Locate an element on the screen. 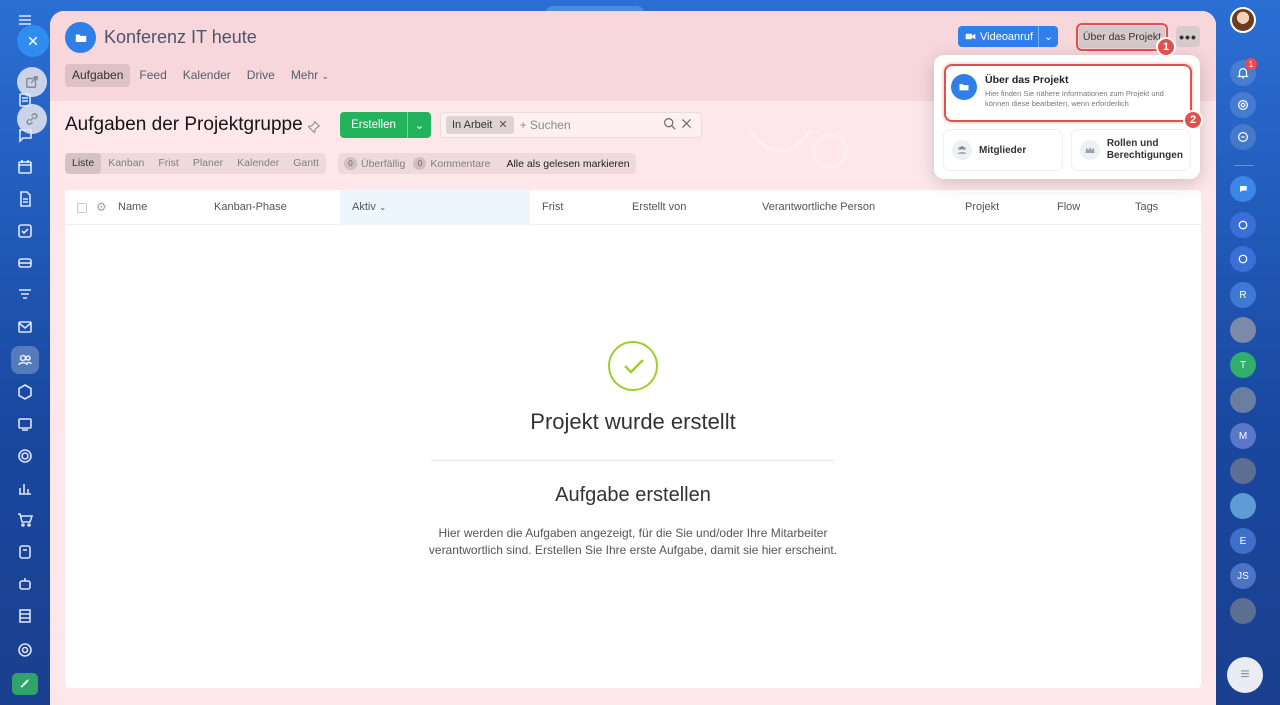 This screenshot has height=705, width=1280. search-icon is located at coordinates (669, 123).